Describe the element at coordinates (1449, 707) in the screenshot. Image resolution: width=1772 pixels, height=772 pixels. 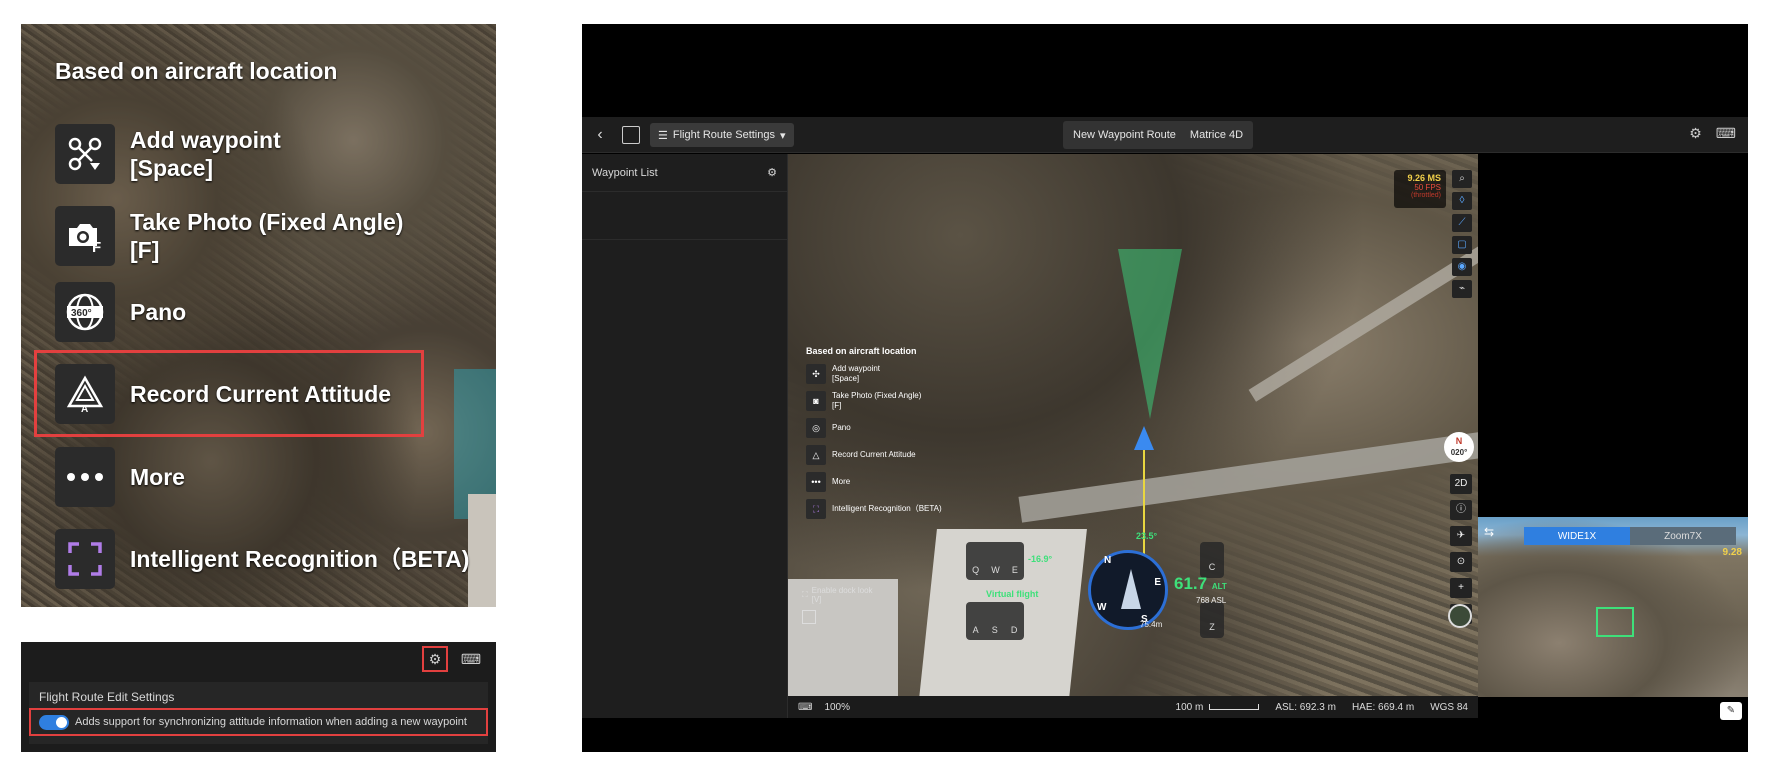
I see `datum-readout: WGS 84` at that location.